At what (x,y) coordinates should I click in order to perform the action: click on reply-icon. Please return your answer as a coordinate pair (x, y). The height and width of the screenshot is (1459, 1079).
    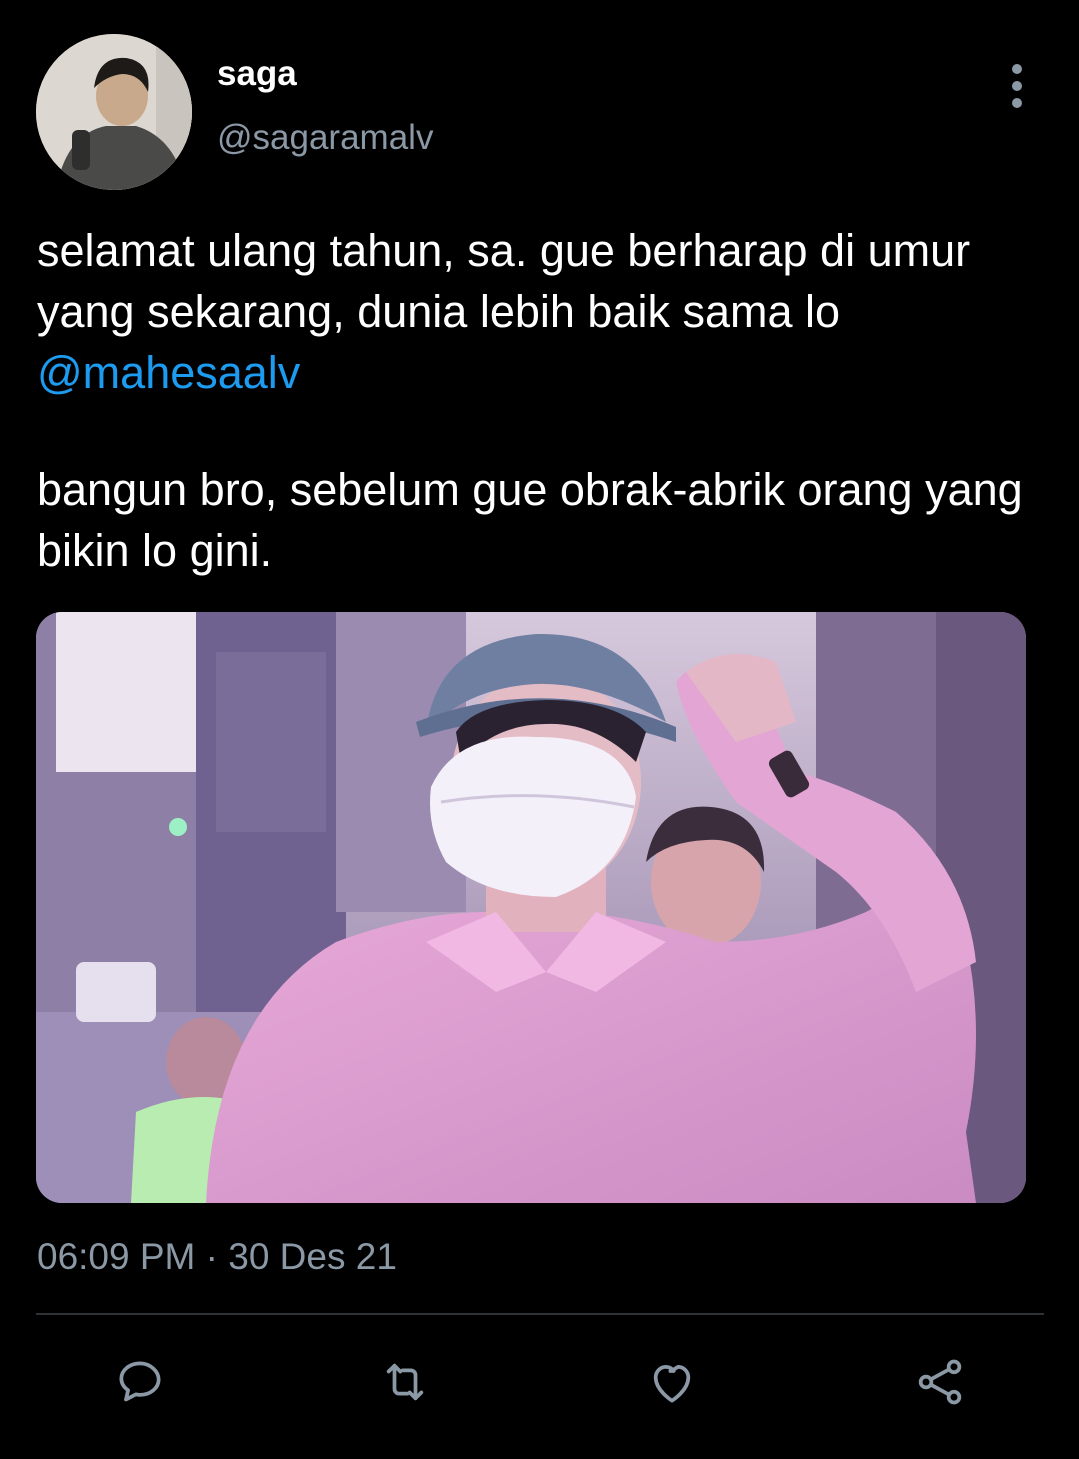
    Looking at the image, I should click on (140, 1381).